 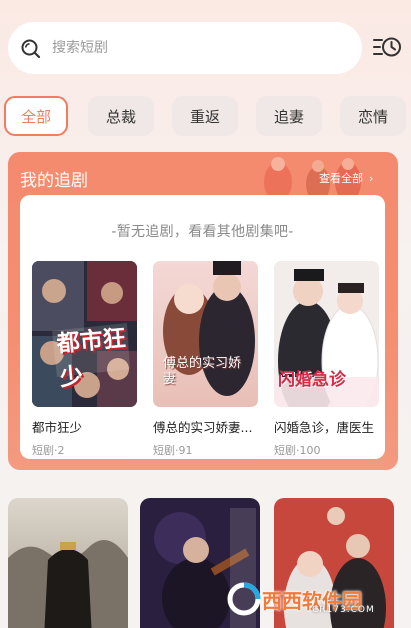 What do you see at coordinates (289, 116) in the screenshot?
I see `tab-chase-wife: 追妻` at bounding box center [289, 116].